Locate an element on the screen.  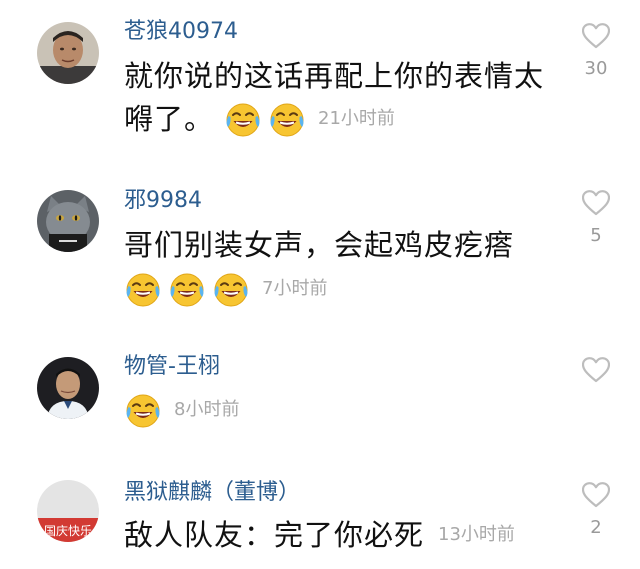
comment-text: 就你说的这话再配上你的表情太 is located at coordinates (334, 76).